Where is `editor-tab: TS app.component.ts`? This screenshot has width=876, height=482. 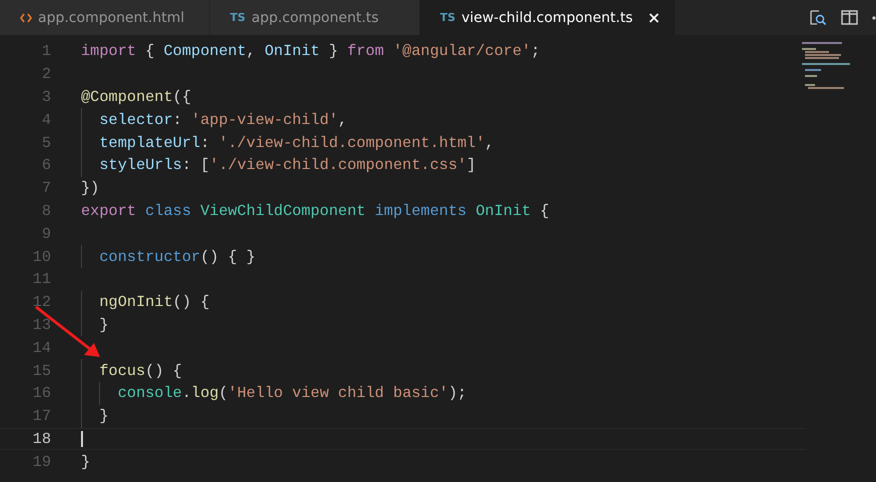 editor-tab: TS app.component.ts is located at coordinates (315, 17).